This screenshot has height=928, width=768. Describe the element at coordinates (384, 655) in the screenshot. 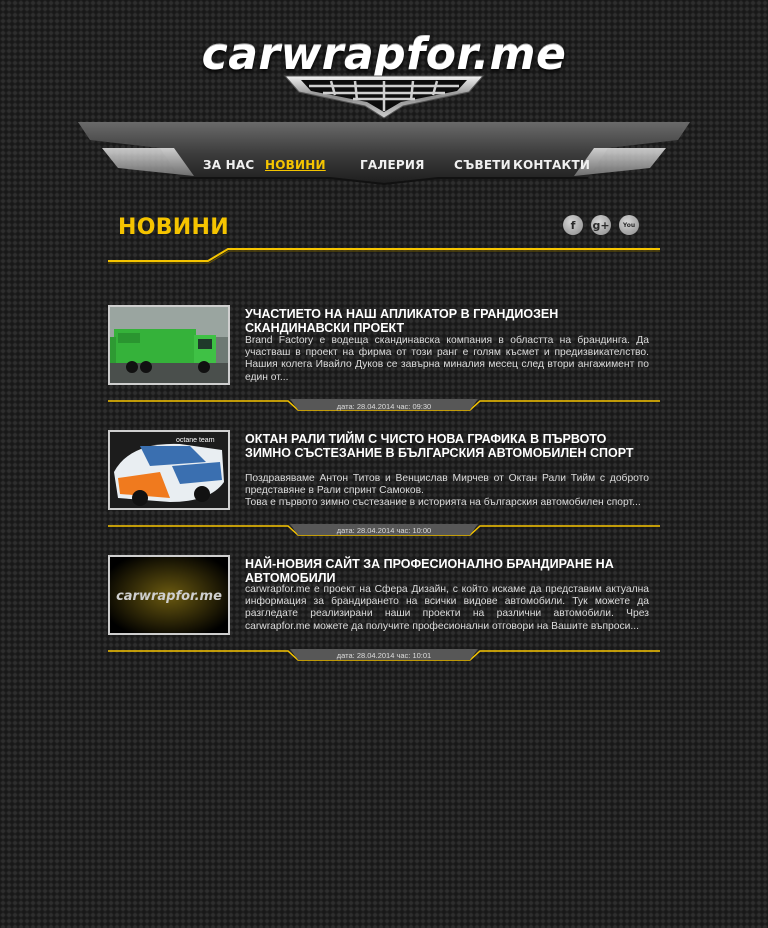

I see `news-date: дата: 28.04.2014 час: 10:01` at that location.